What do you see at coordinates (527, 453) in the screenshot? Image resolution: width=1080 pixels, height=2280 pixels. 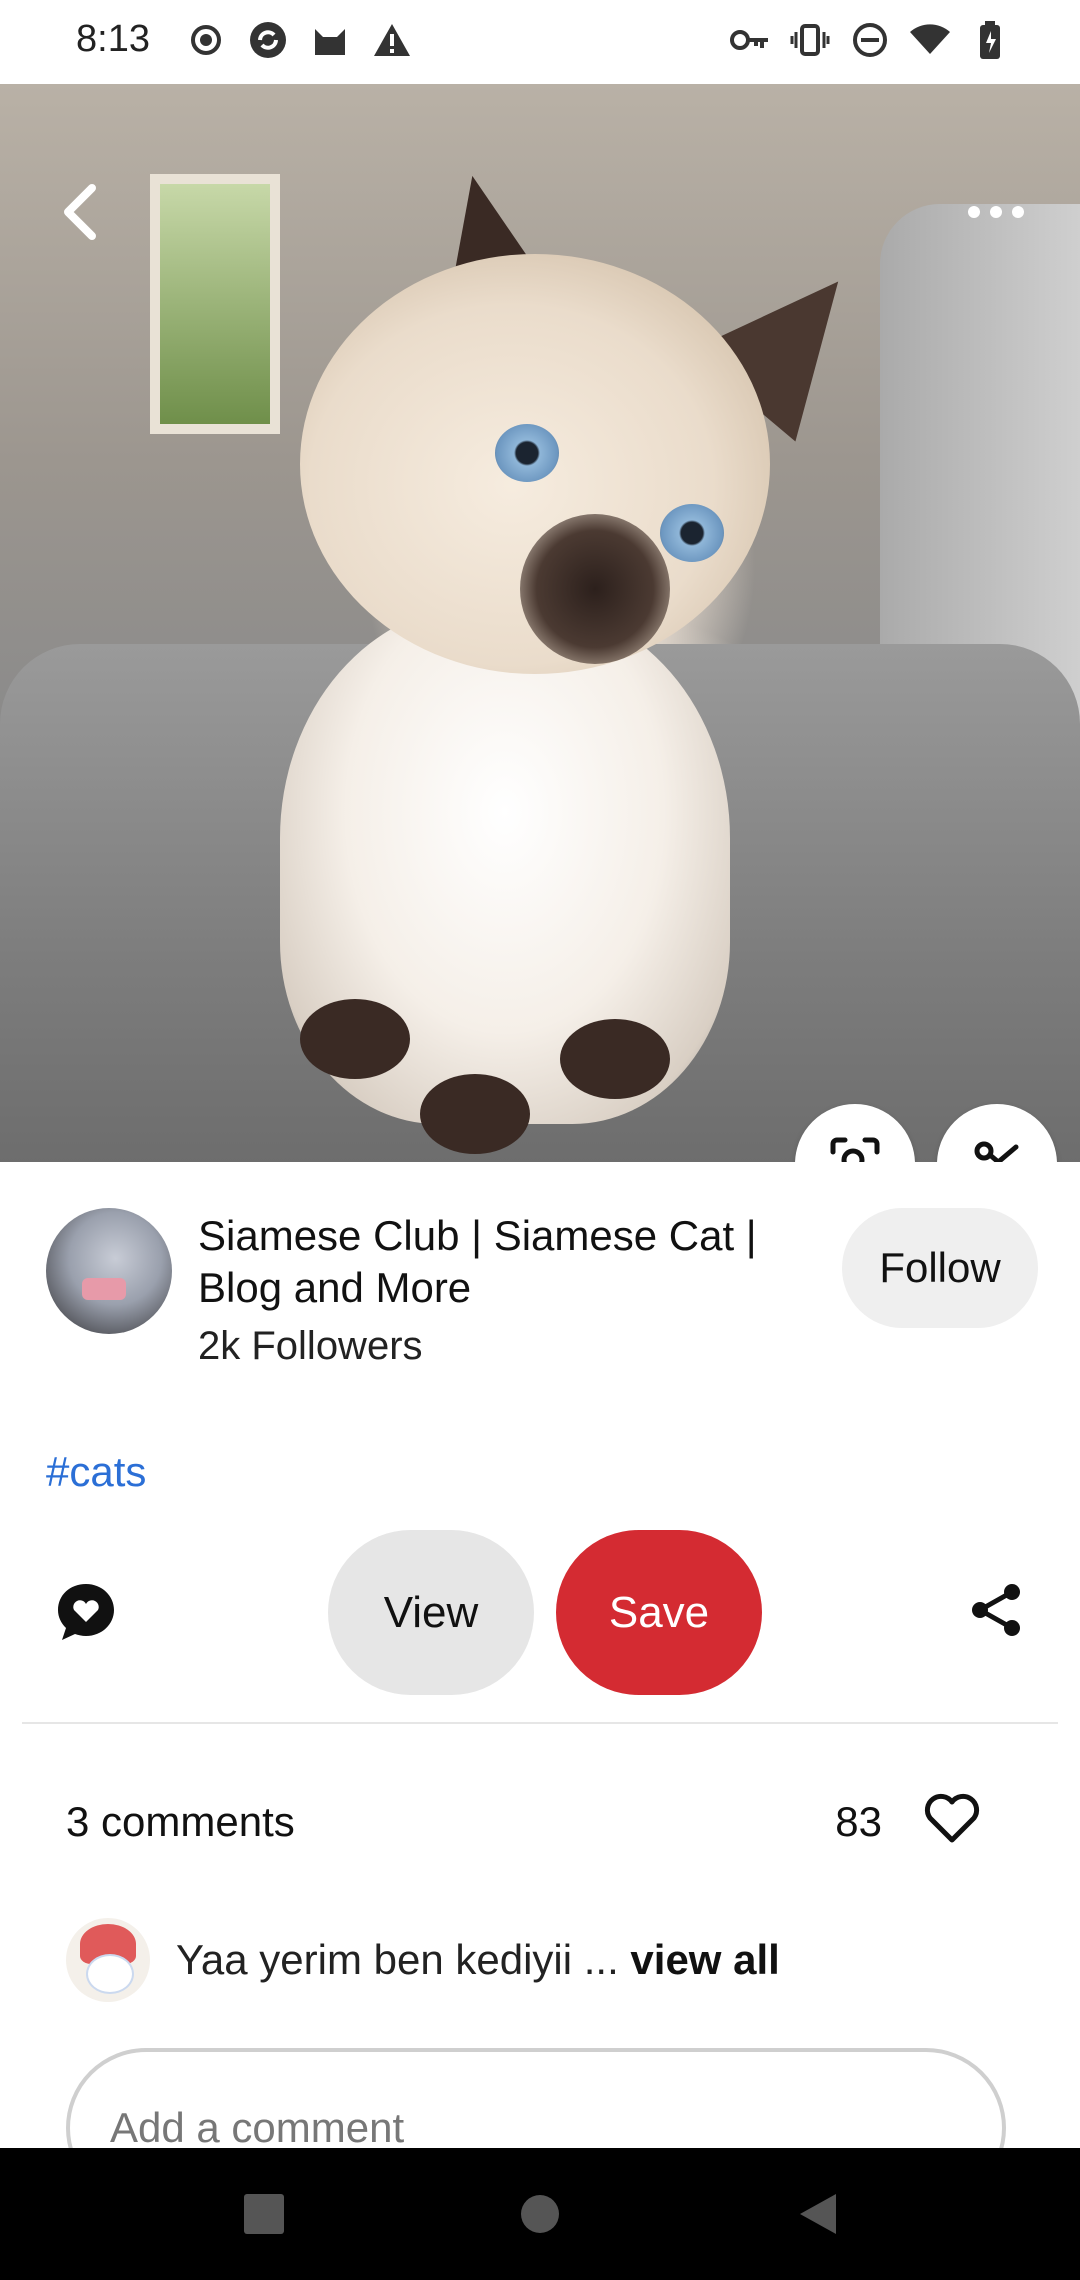 I see `cat-eye-left` at bounding box center [527, 453].